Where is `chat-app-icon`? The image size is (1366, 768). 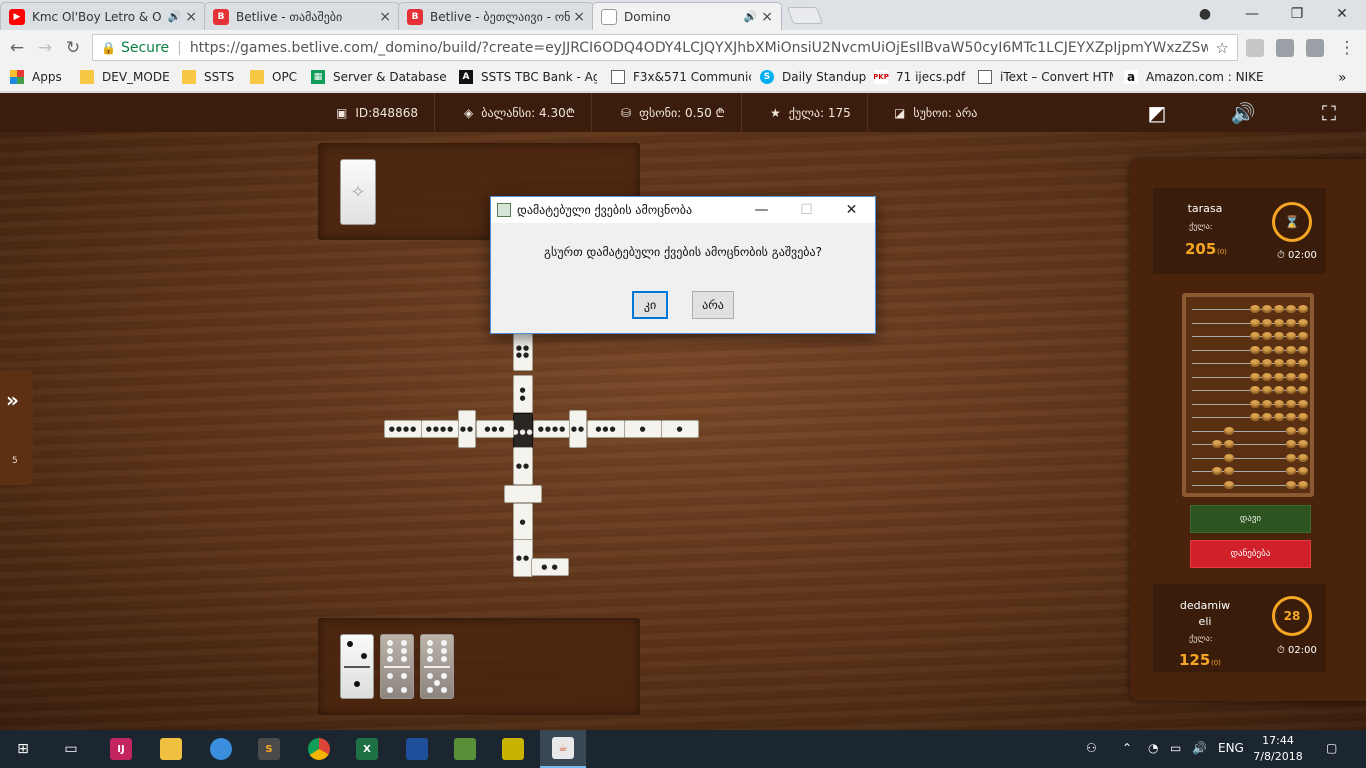 chat-app-icon is located at coordinates (221, 749).